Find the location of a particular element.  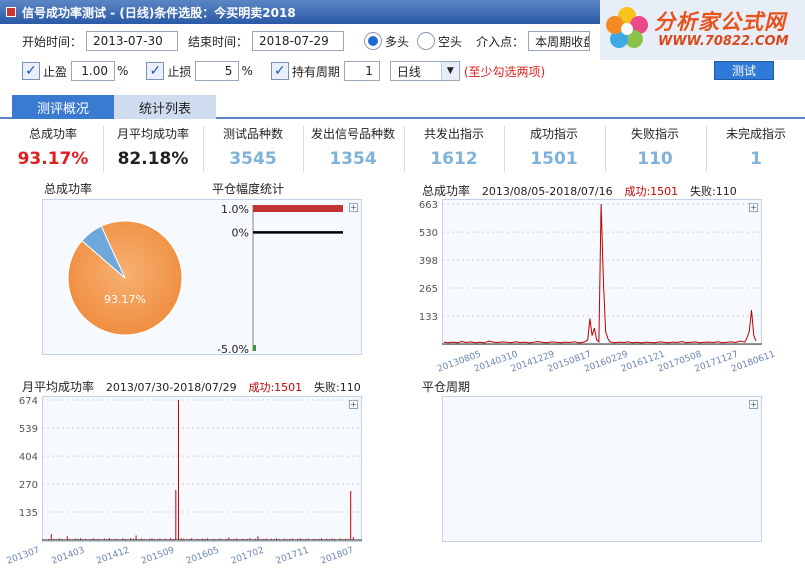

period-select-value: 日线 is located at coordinates (408, 71).